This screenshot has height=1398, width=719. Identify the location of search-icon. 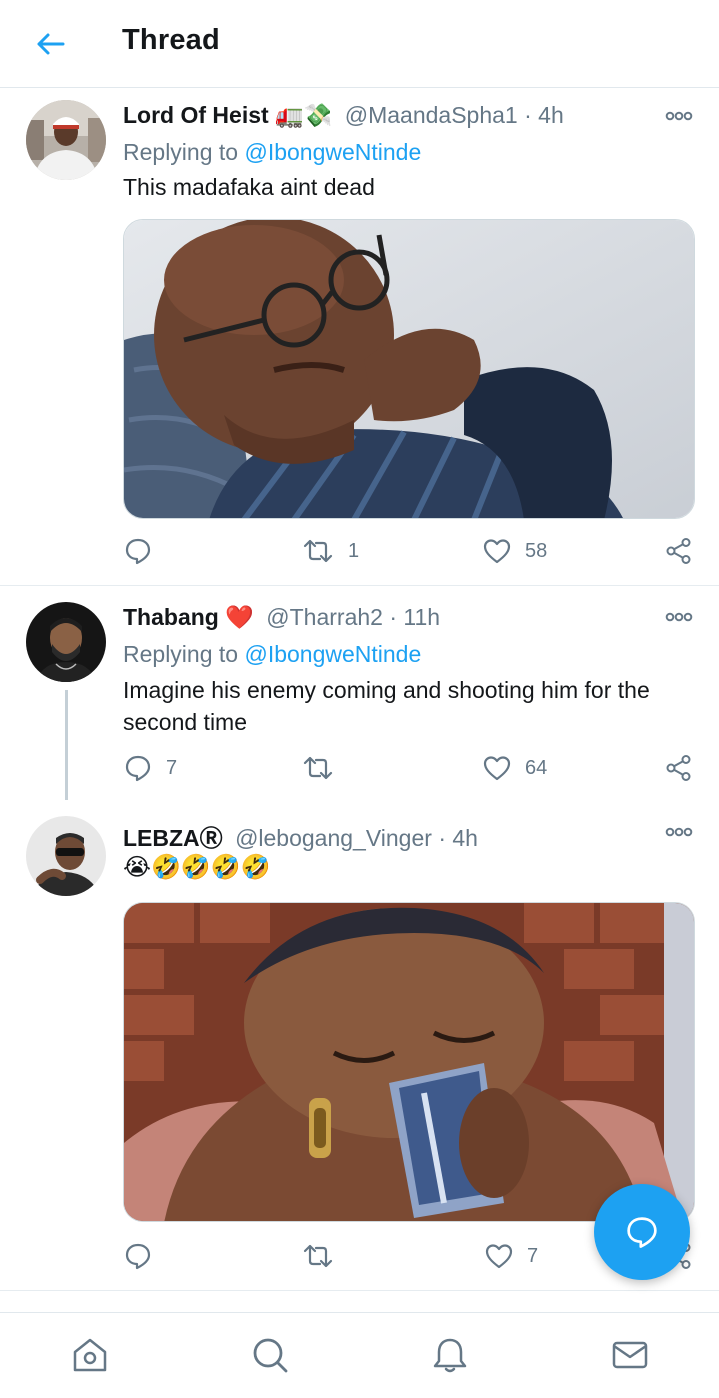
(270, 1355).